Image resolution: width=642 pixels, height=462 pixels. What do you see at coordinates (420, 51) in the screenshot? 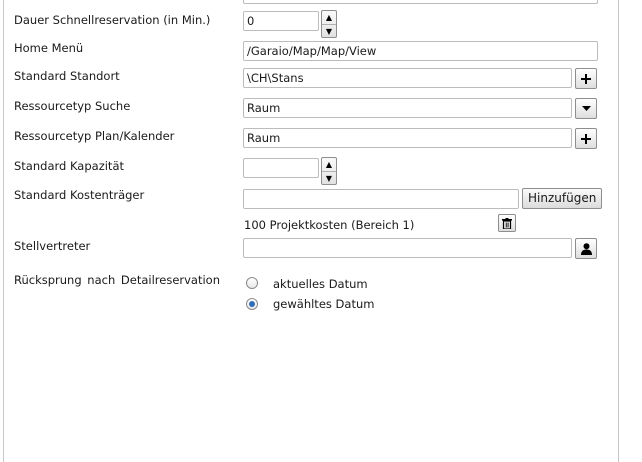
I see `home-menu-input: /Garaio/Map/Map/View` at bounding box center [420, 51].